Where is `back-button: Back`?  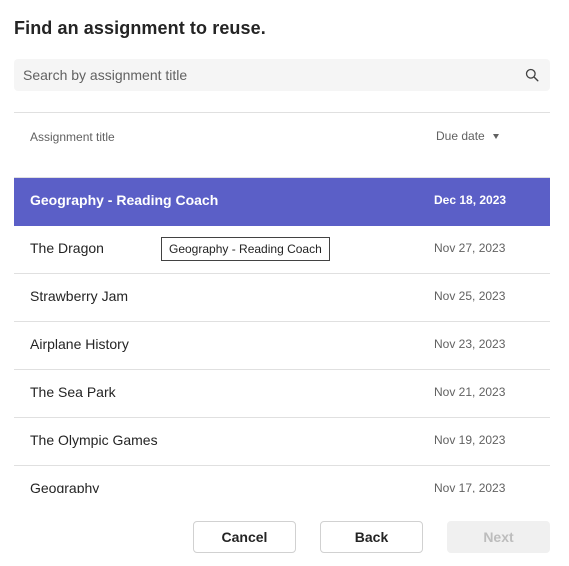
back-button: Back is located at coordinates (371, 537).